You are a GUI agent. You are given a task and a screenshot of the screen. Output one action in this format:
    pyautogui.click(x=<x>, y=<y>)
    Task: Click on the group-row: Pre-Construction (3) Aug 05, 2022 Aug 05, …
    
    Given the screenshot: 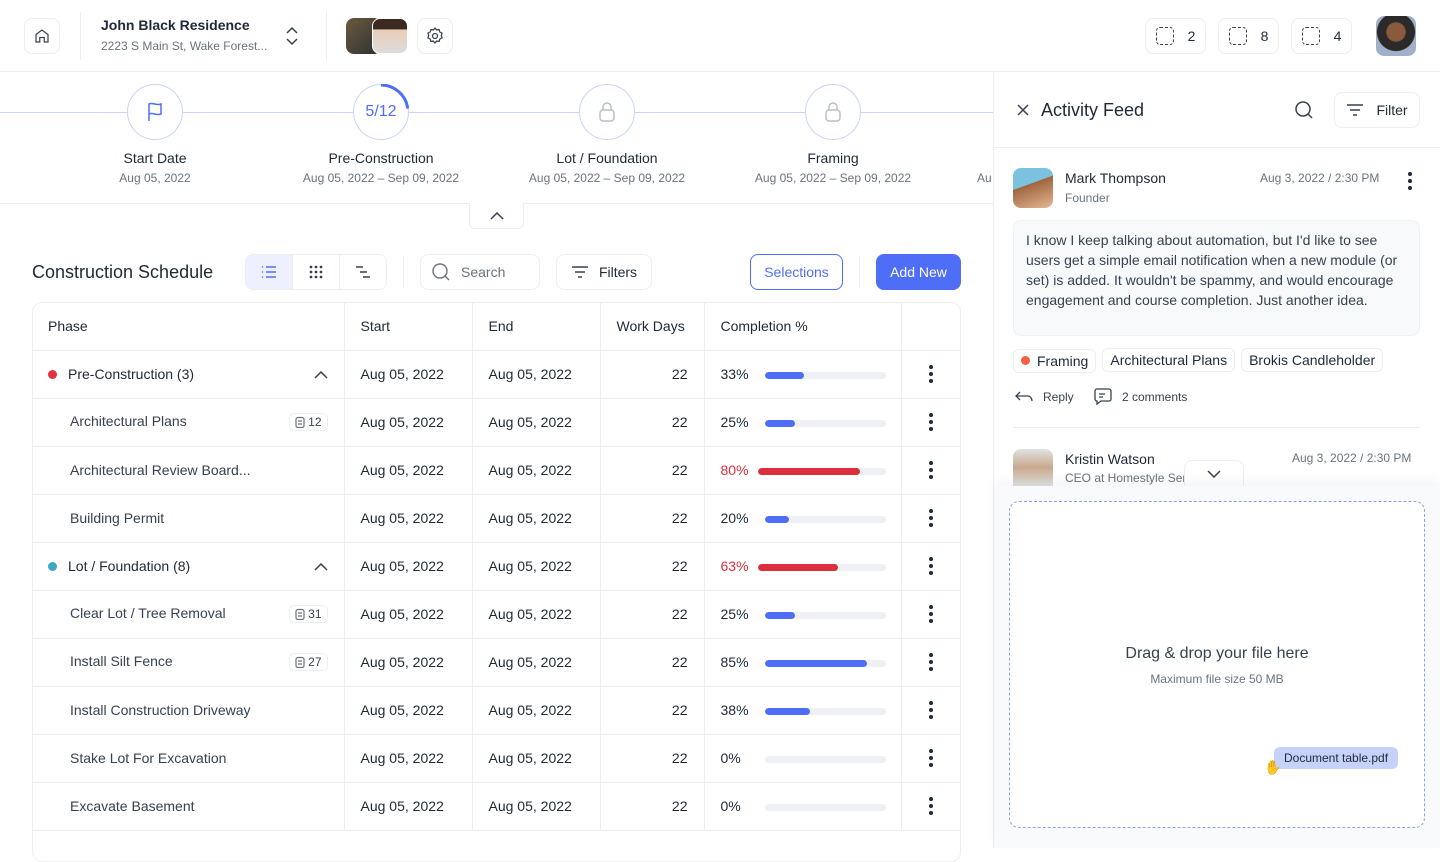 What is the action you would take?
    pyautogui.click(x=496, y=374)
    